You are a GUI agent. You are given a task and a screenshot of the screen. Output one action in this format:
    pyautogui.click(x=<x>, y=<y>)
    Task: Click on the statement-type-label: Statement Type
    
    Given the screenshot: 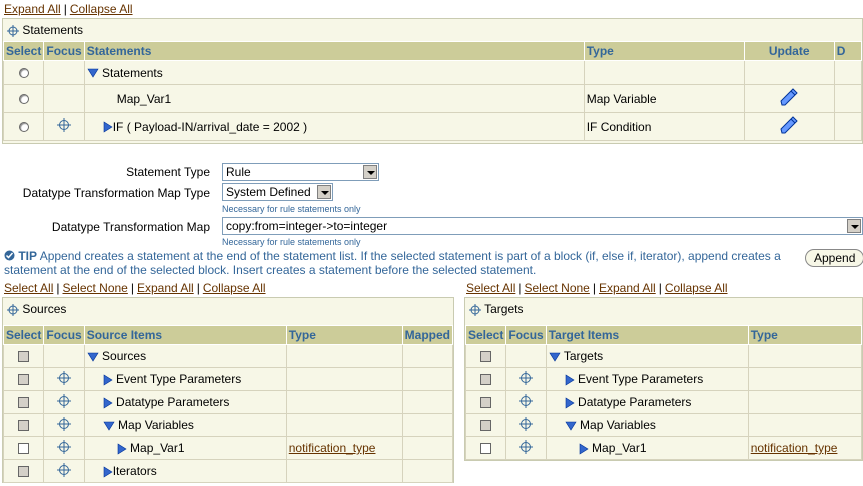 What is the action you would take?
    pyautogui.click(x=168, y=172)
    